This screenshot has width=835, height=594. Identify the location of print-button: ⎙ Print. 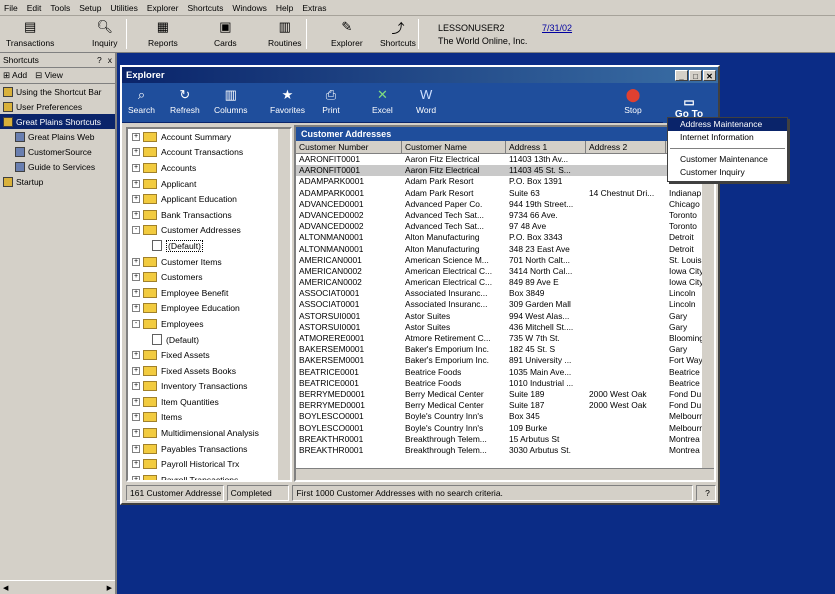
(331, 101).